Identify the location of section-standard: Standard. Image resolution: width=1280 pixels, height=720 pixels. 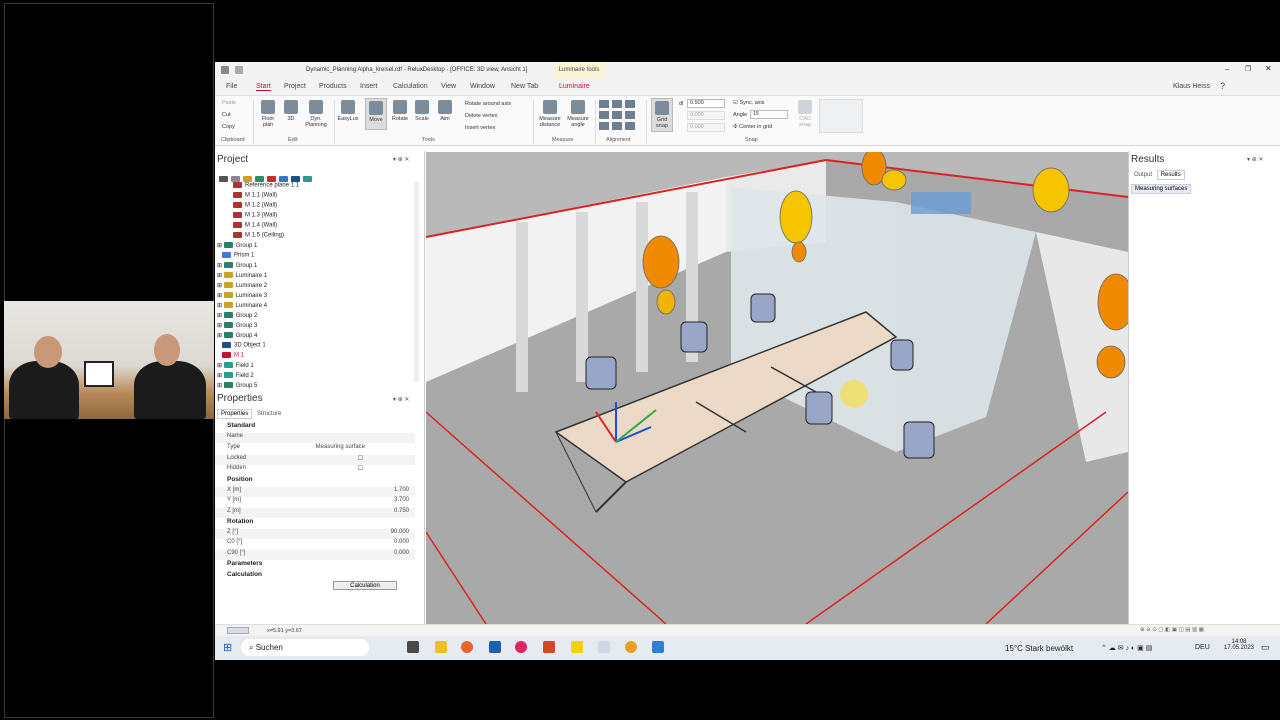
(241, 425).